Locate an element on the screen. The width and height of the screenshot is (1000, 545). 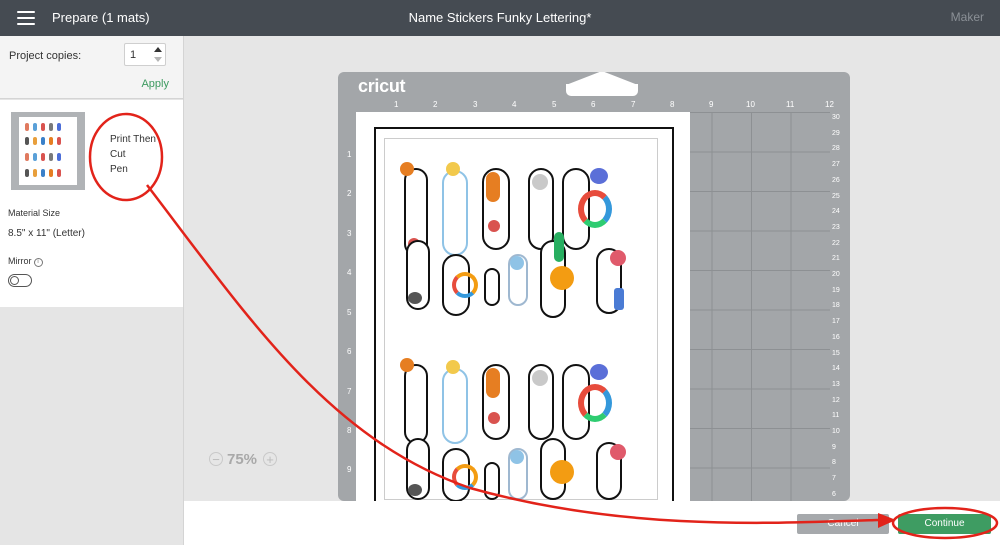
ruler-tick-label: 13 is located at coordinates (836, 384).